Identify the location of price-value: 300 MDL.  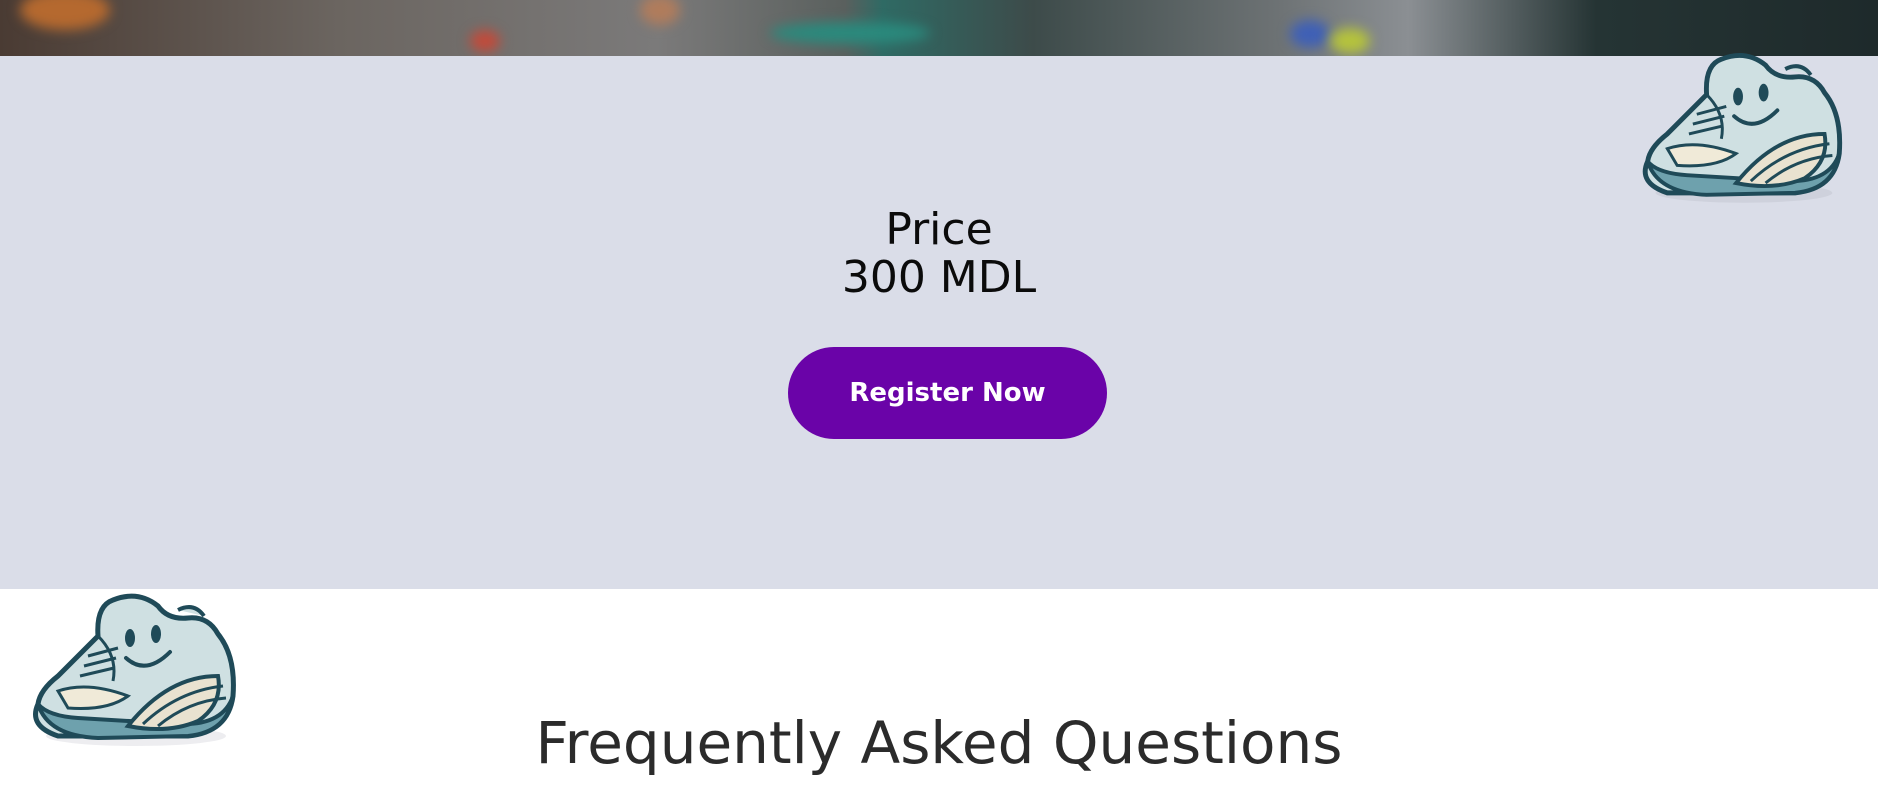
(939, 277).